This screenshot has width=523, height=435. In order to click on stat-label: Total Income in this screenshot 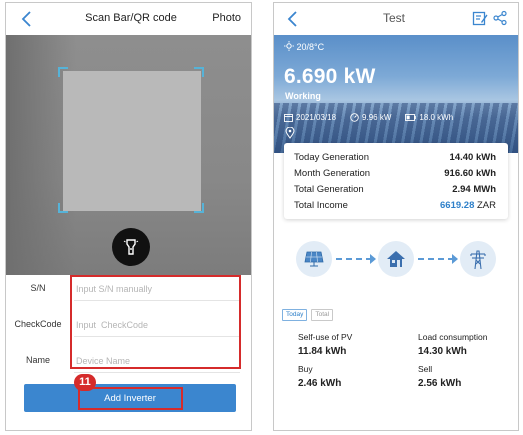, I will do `click(321, 205)`.